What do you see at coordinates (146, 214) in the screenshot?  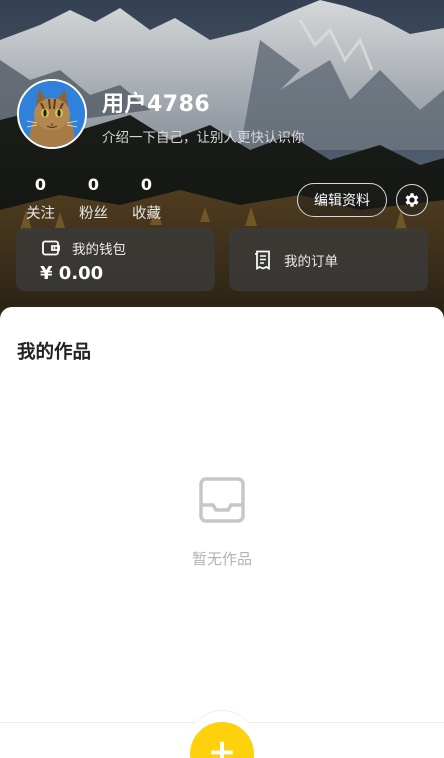 I see `favorites-label: 收藏` at bounding box center [146, 214].